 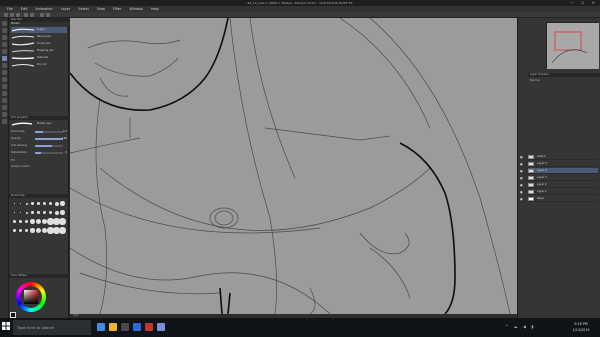 I want to click on pen-tool-icon, so click(x=4, y=58).